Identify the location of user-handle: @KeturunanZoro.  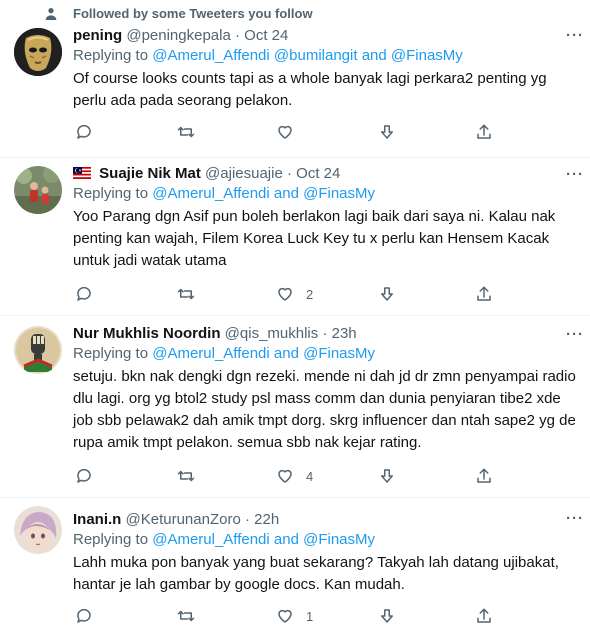
(183, 519).